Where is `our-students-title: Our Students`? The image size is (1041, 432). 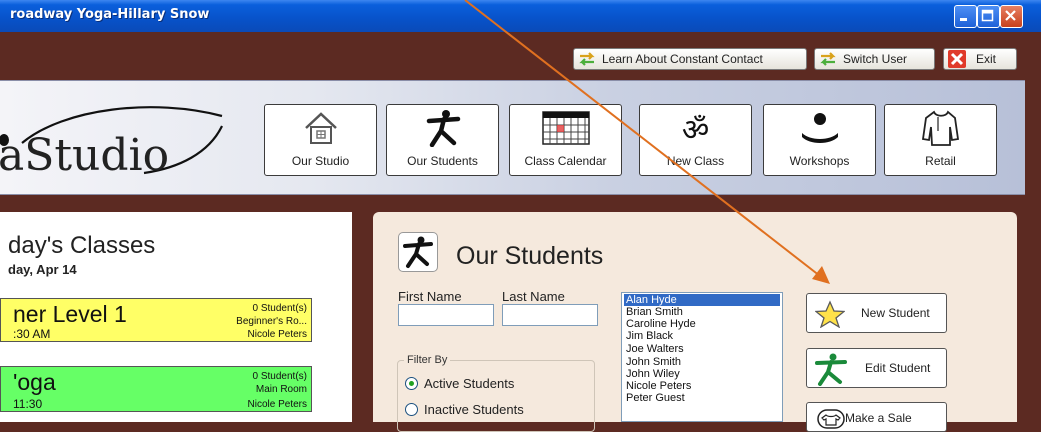 our-students-title: Our Students is located at coordinates (530, 256).